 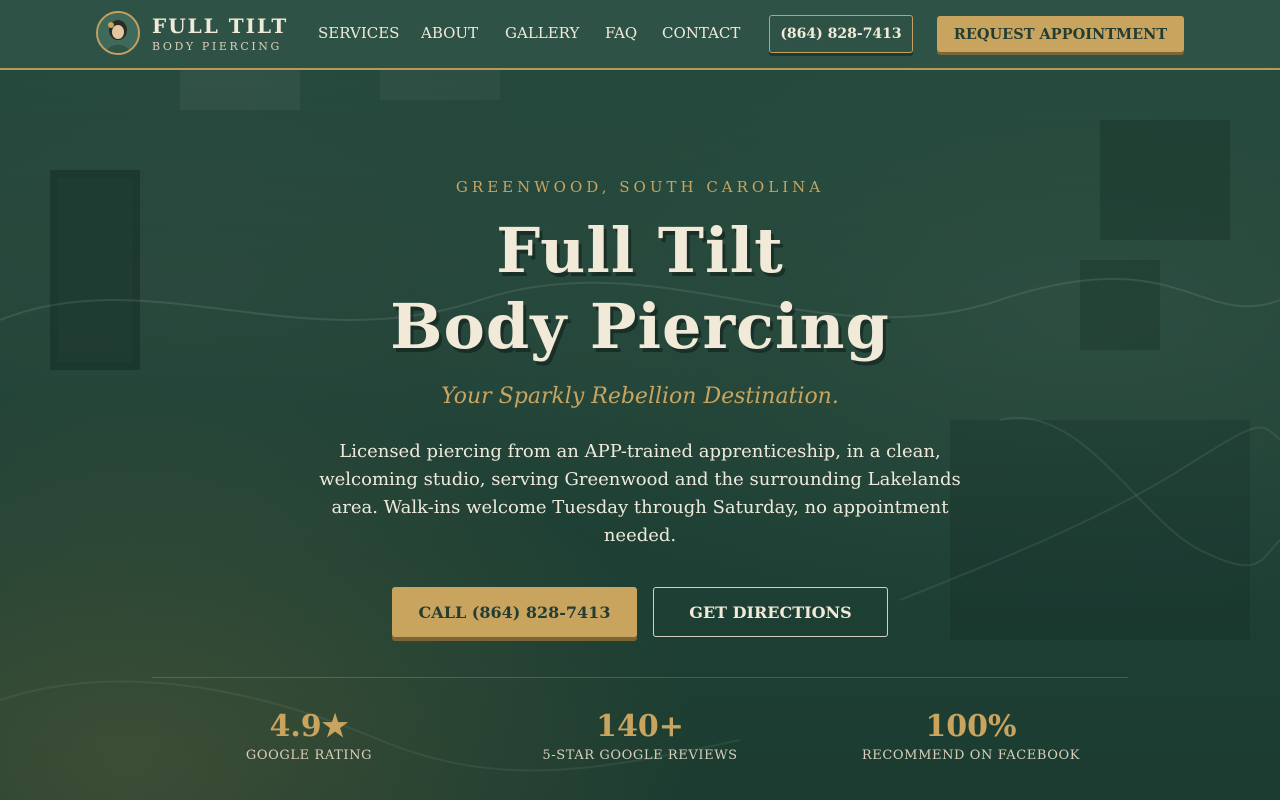 I want to click on get-directions-button: GET DIRECTIONS, so click(x=770, y=612).